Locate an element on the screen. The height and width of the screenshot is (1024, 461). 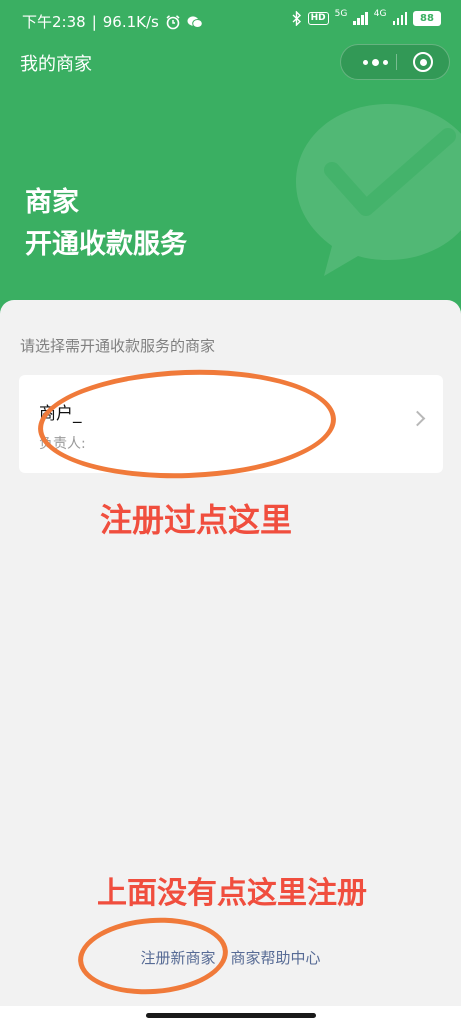
merchant-help-center-link: 商家帮助中心 is located at coordinates (276, 958).